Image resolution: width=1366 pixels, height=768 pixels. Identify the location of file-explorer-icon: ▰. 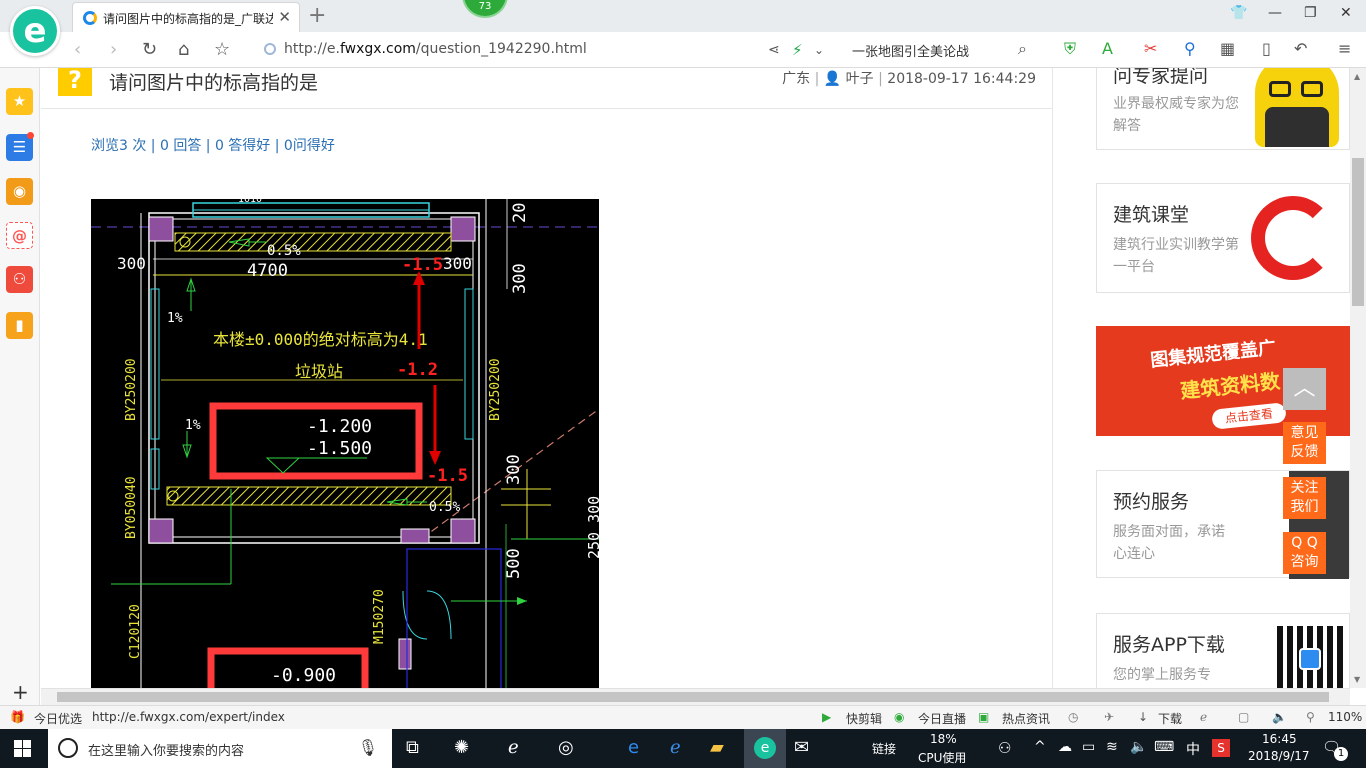
(717, 747).